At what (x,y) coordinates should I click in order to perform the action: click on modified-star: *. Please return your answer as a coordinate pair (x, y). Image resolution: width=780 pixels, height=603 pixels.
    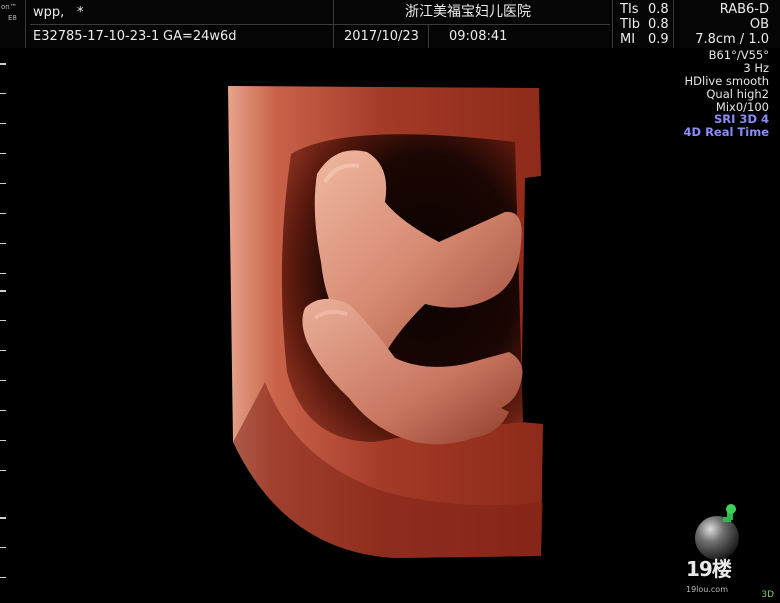
    Looking at the image, I should click on (80, 12).